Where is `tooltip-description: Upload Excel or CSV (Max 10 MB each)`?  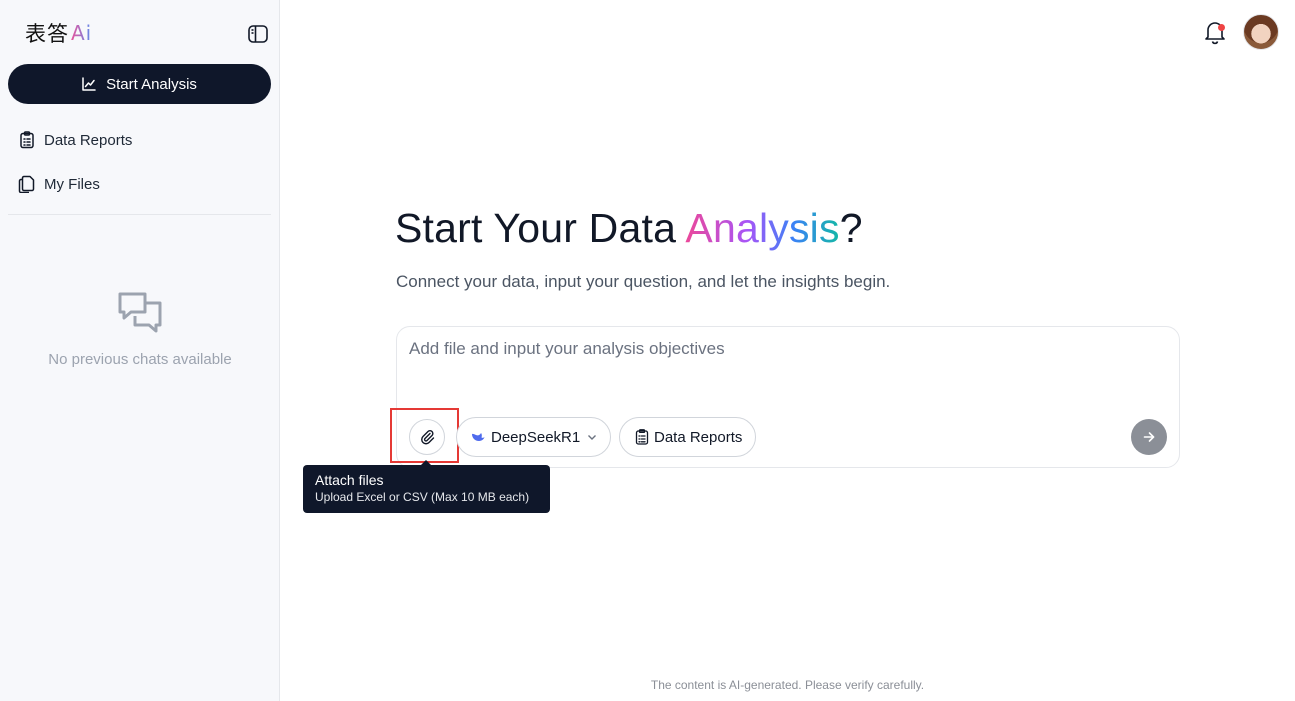 tooltip-description: Upload Excel or CSV (Max 10 MB each) is located at coordinates (422, 497).